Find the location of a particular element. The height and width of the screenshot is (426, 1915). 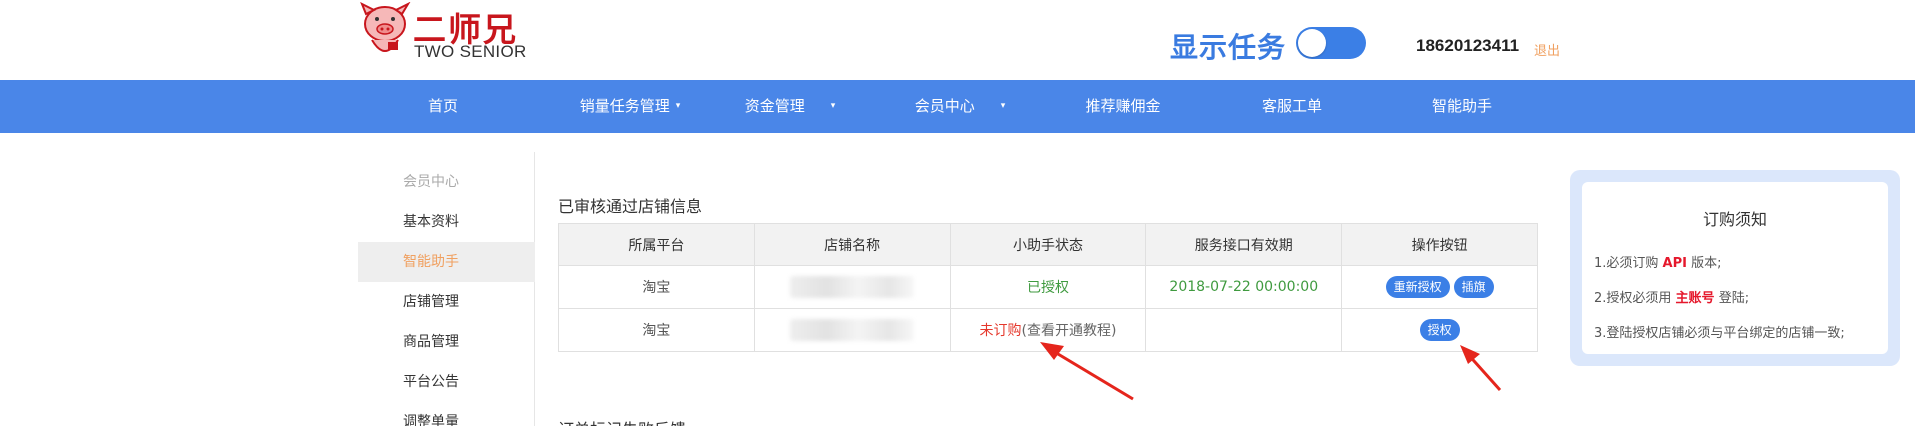

user-phone: 18620123411 is located at coordinates (1468, 45).